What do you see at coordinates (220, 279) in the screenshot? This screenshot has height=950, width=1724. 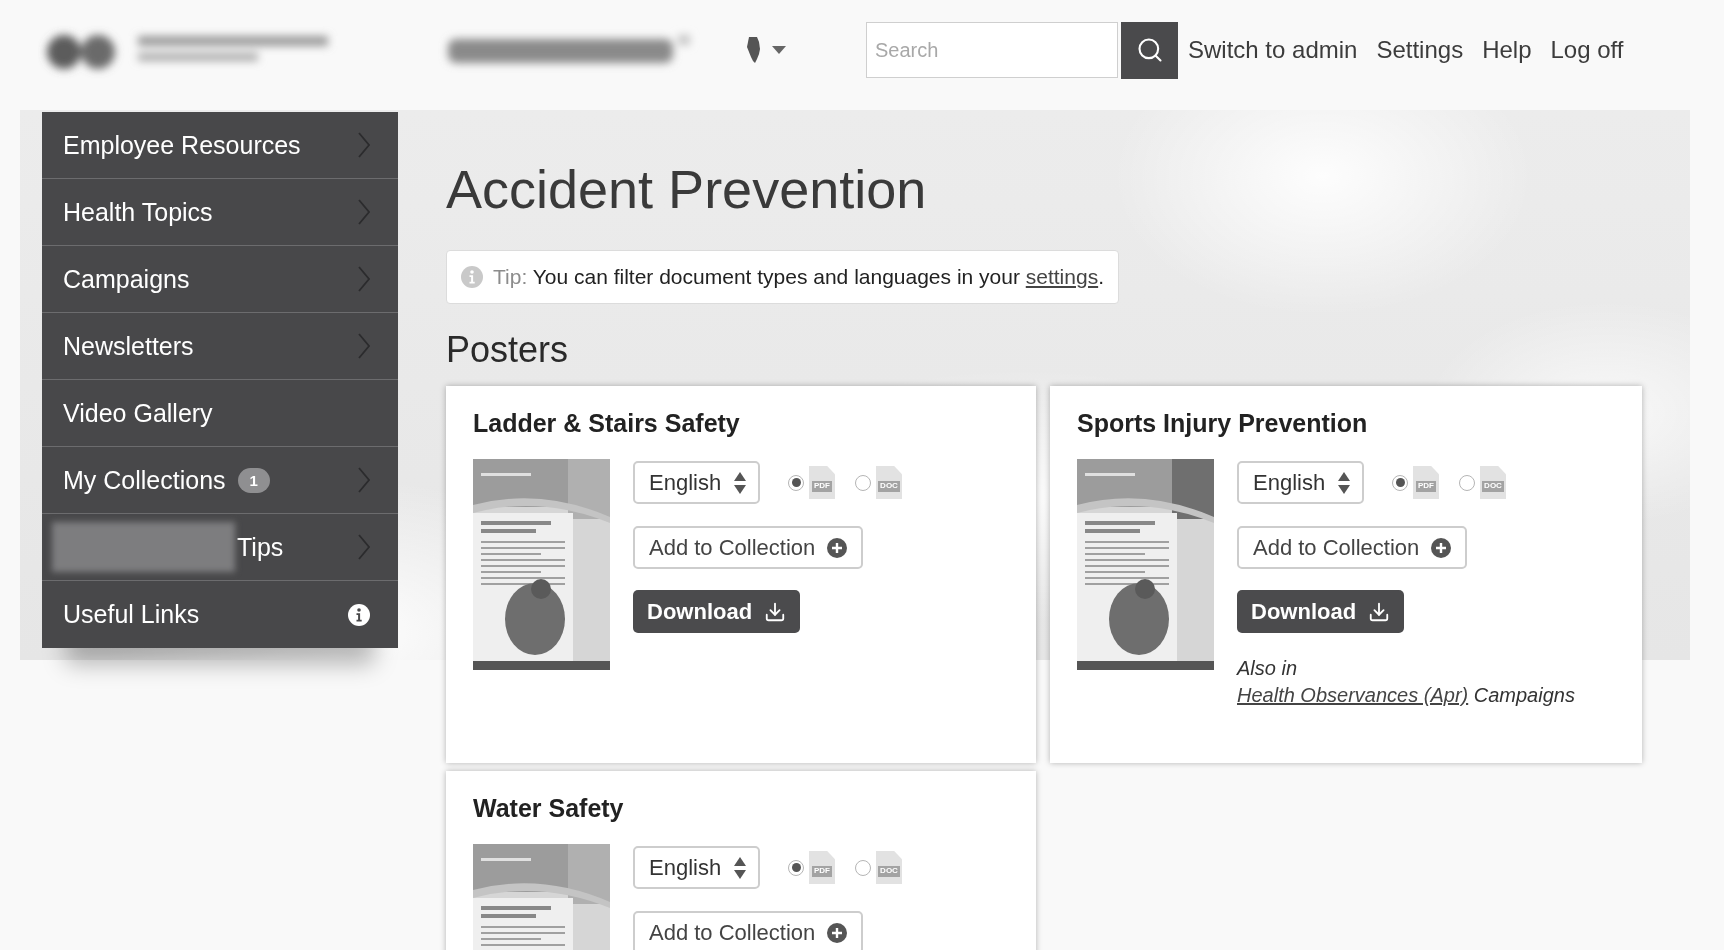 I see `sidebar-item: Campaigns` at bounding box center [220, 279].